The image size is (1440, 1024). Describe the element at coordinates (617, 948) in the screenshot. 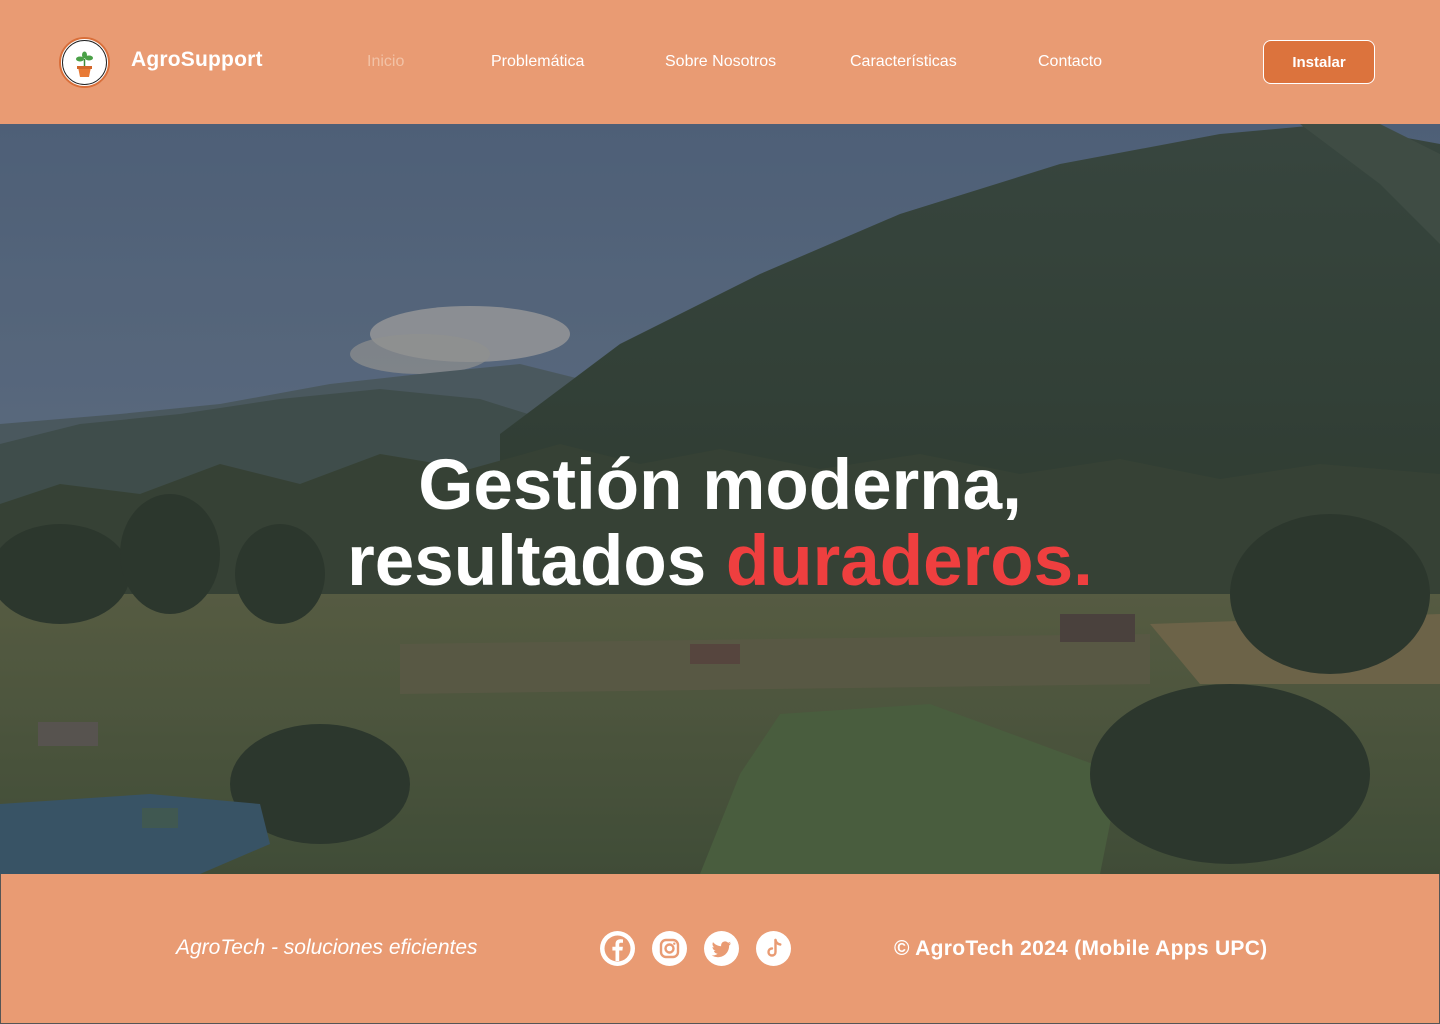

I see `facebook-icon` at that location.